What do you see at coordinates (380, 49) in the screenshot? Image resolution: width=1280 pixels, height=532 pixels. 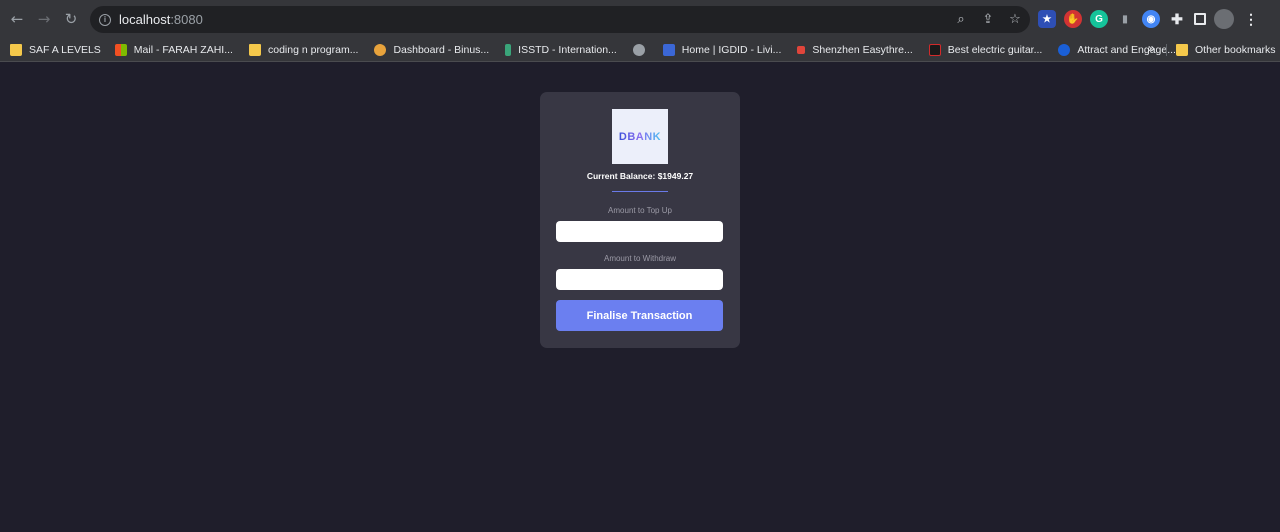 I see `binus-icon` at bounding box center [380, 49].